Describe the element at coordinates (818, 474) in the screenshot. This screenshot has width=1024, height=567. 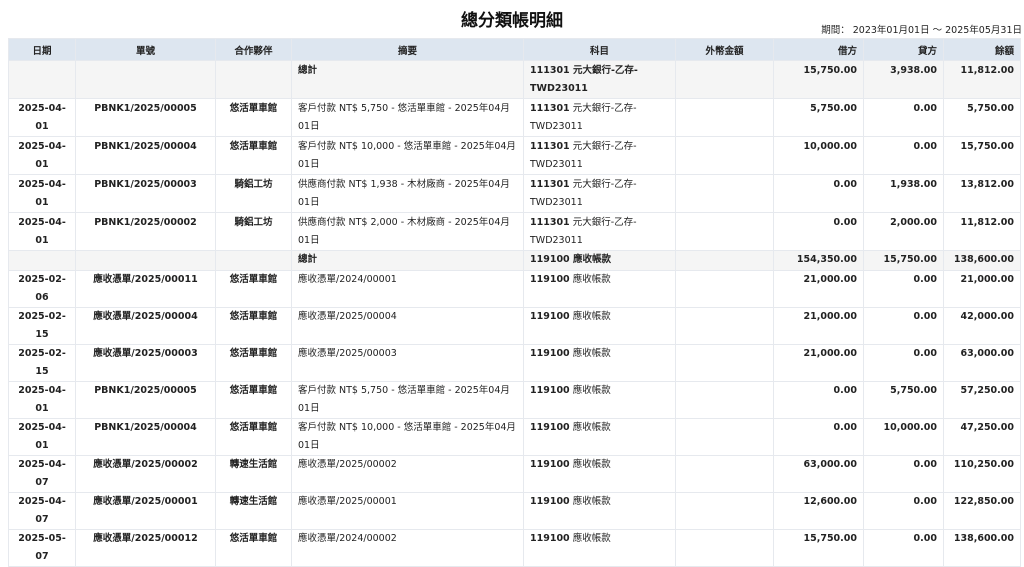
I see `cell-debit: 63,000.00` at that location.